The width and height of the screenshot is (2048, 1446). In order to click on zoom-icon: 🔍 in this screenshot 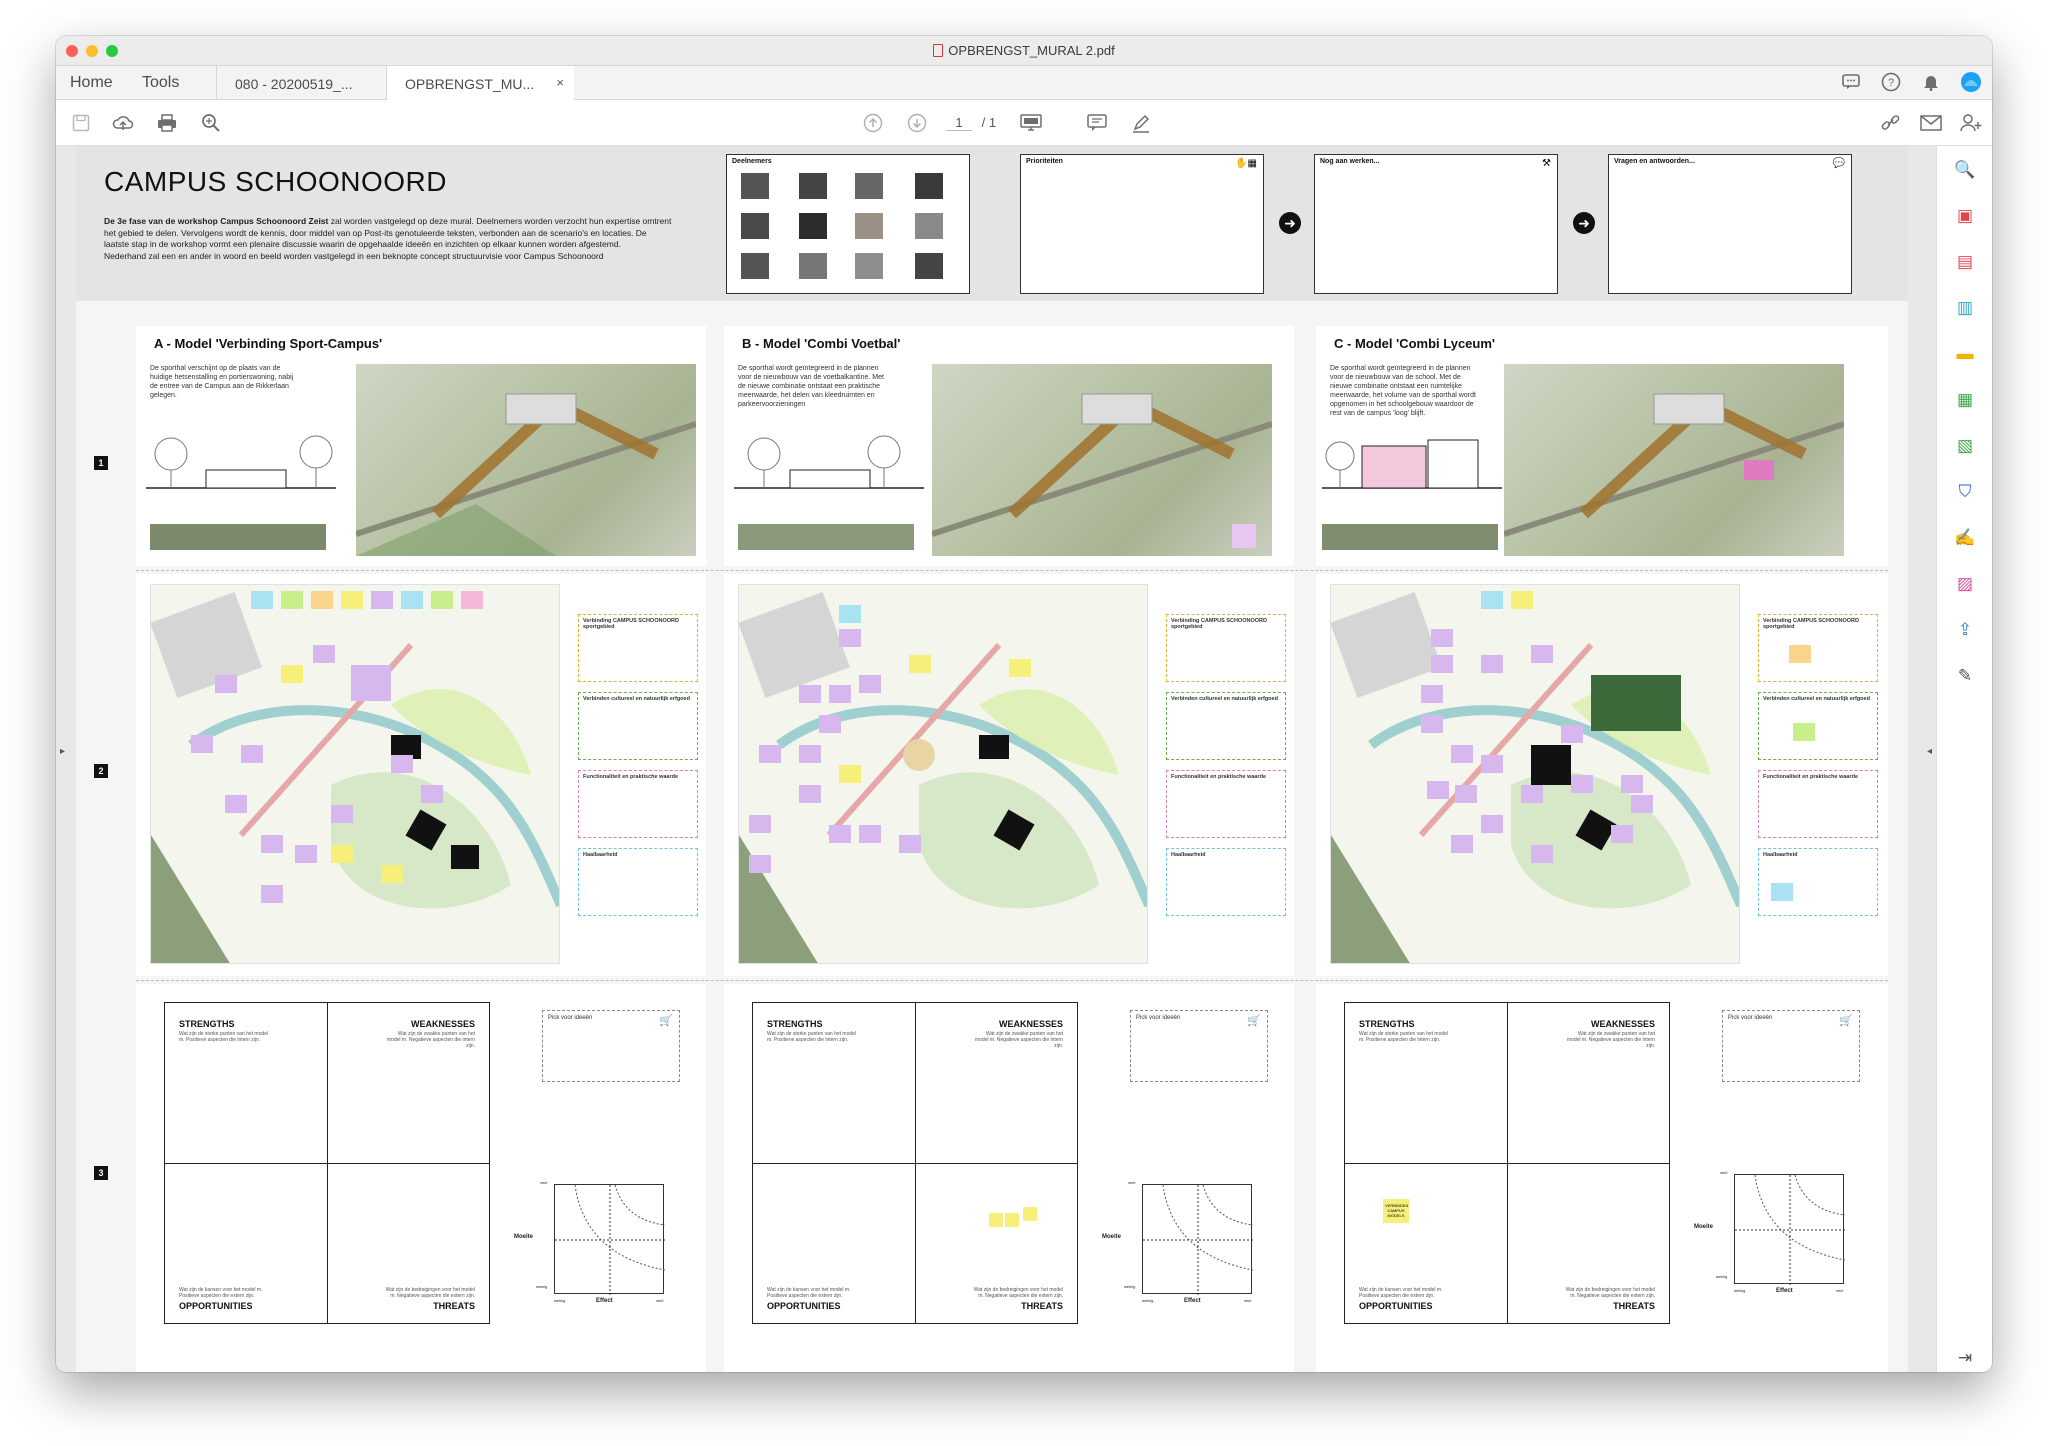, I will do `click(1965, 170)`.